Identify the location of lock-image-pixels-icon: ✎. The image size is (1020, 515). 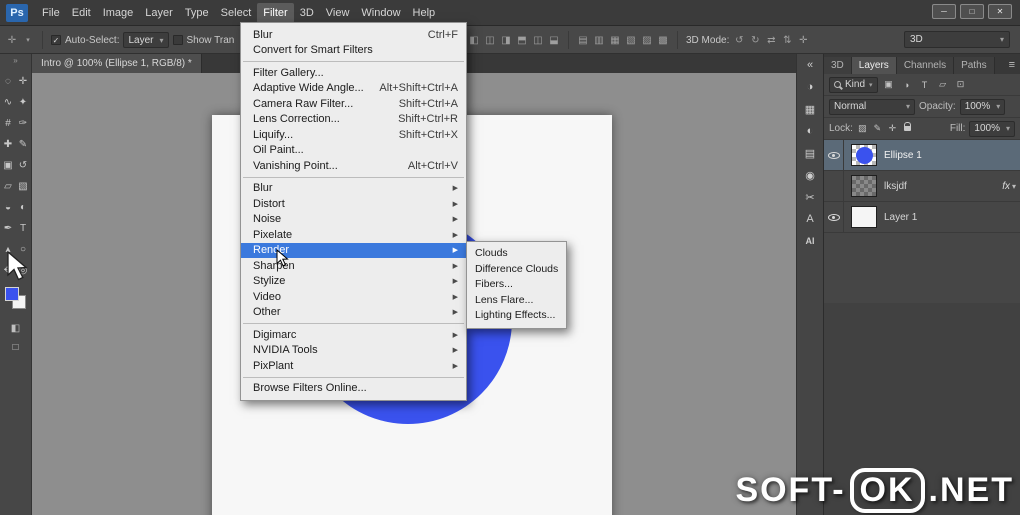
(877, 128).